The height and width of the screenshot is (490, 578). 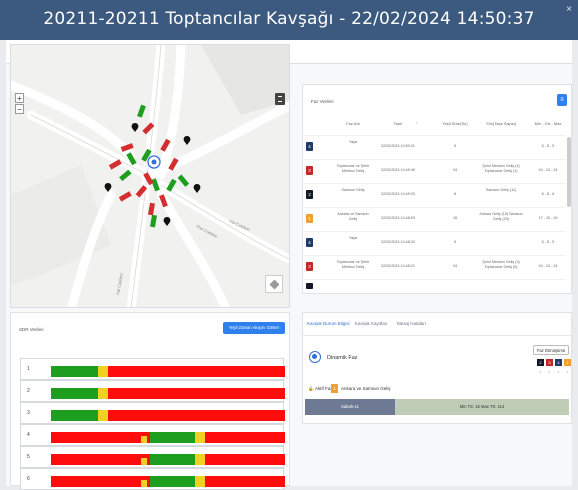 What do you see at coordinates (328, 323) in the screenshot?
I see `tab-junction-status: Kavşak Durum Bilgisi` at bounding box center [328, 323].